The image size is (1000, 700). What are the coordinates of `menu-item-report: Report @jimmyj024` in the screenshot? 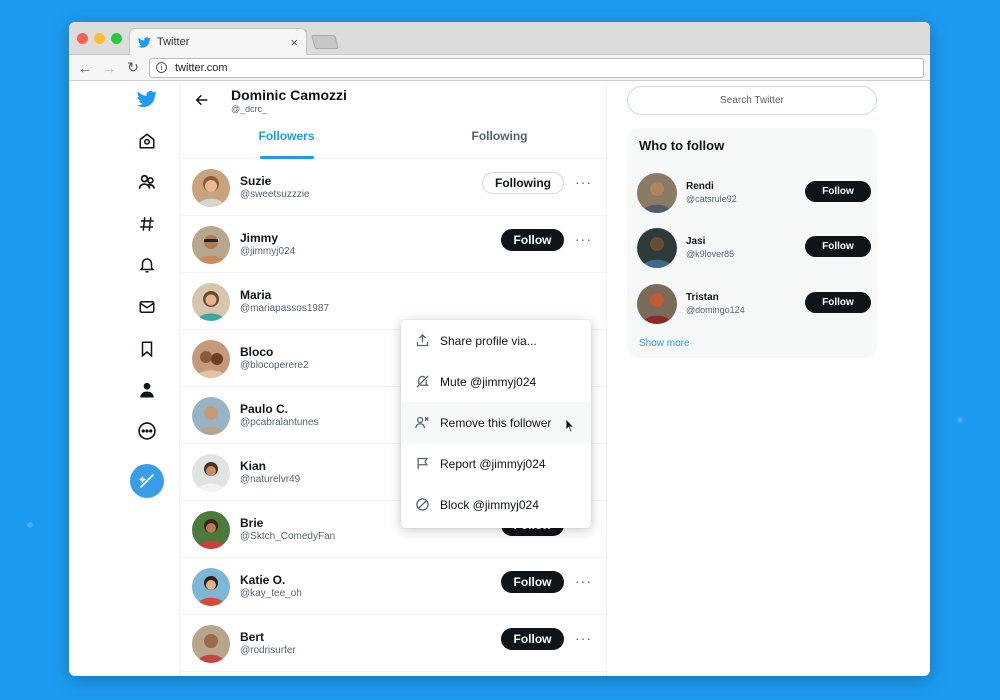 It's located at (496, 463).